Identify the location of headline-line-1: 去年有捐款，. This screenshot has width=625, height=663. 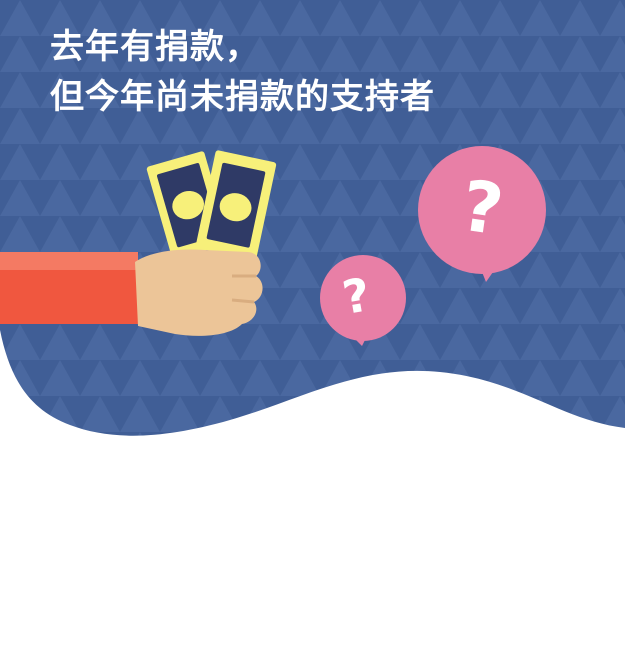
(155, 47).